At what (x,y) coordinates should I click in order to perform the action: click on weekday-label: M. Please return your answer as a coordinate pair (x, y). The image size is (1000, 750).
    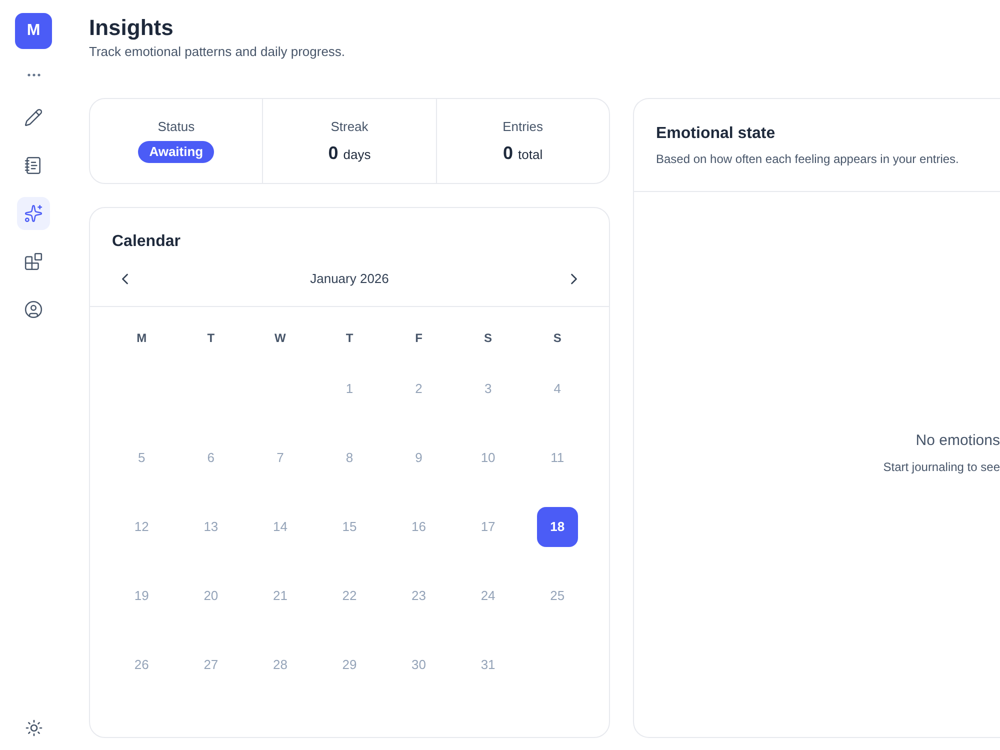
    Looking at the image, I should click on (141, 338).